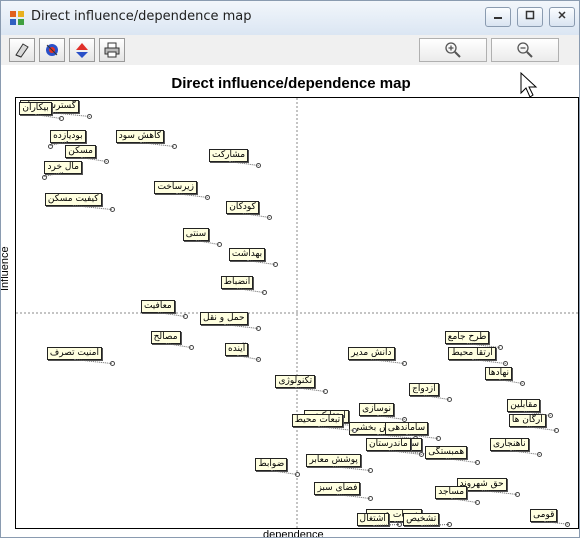 The height and width of the screenshot is (538, 580). I want to click on print-button, so click(112, 50).